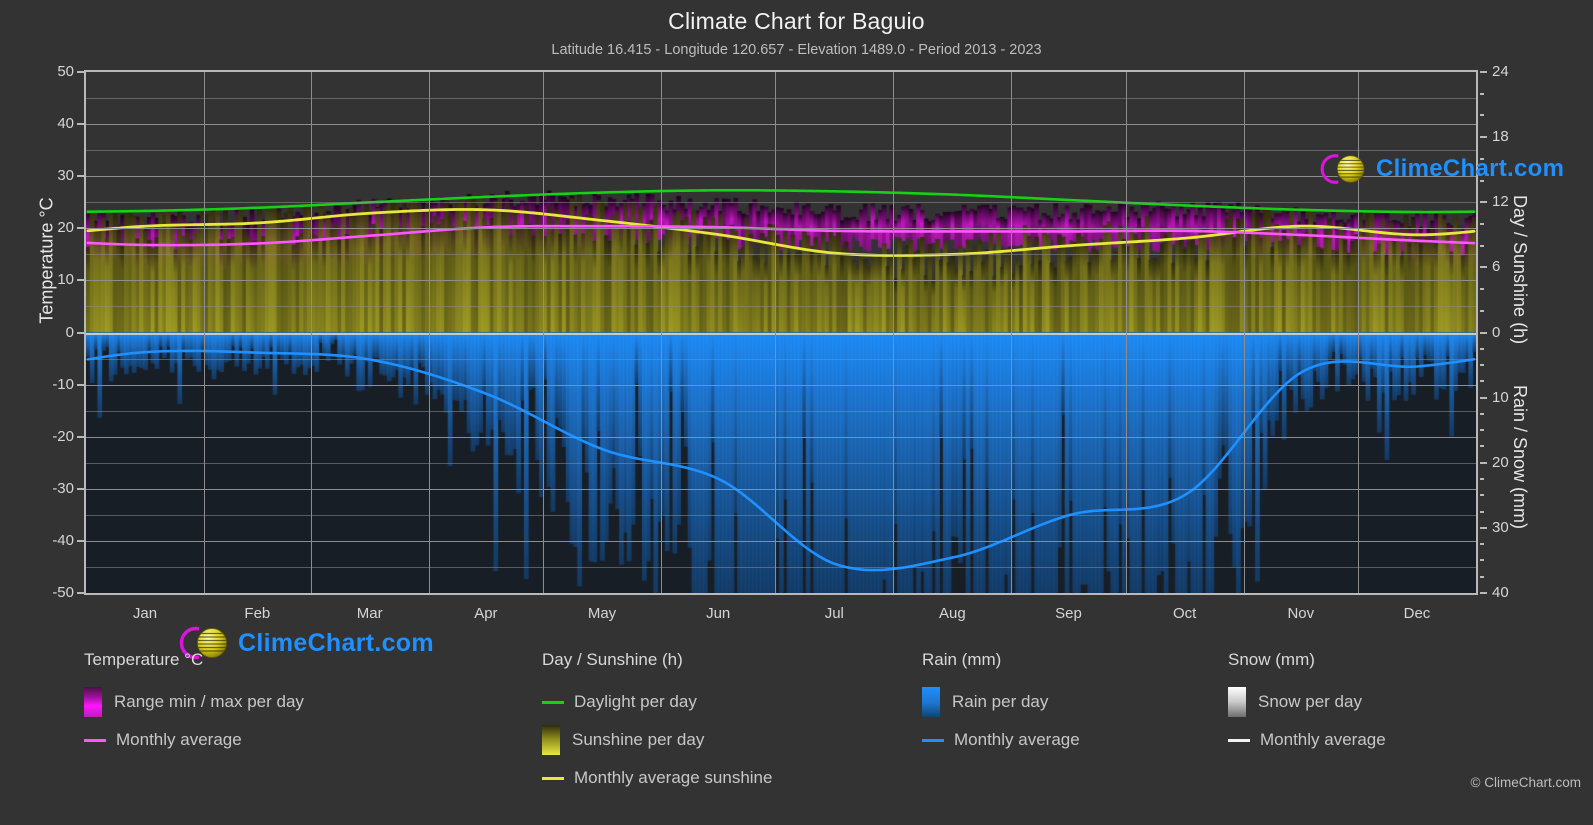 The image size is (1593, 825). What do you see at coordinates (1068, 613) in the screenshot?
I see `x-axis-tick-sep: Sep` at bounding box center [1068, 613].